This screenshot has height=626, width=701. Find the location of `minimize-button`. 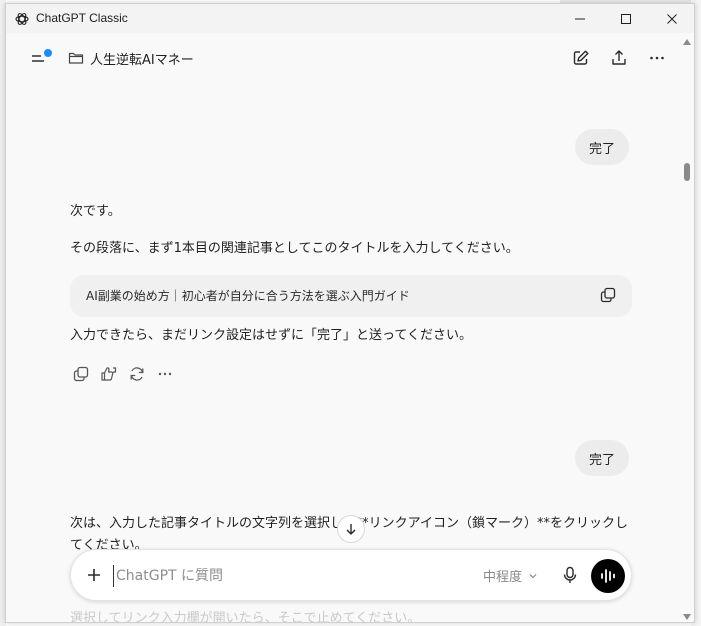

minimize-button is located at coordinates (580, 18).